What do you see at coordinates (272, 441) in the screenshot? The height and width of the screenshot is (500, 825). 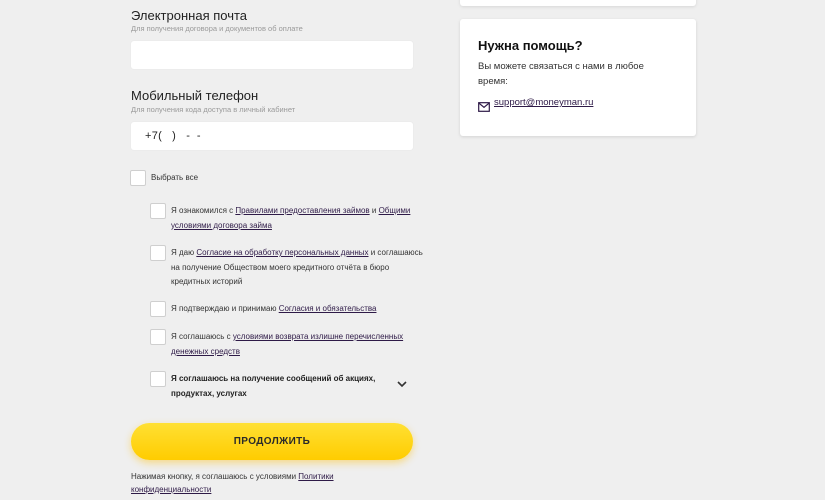 I see `continue-button: ПРОДОЛЖИТЬ` at bounding box center [272, 441].